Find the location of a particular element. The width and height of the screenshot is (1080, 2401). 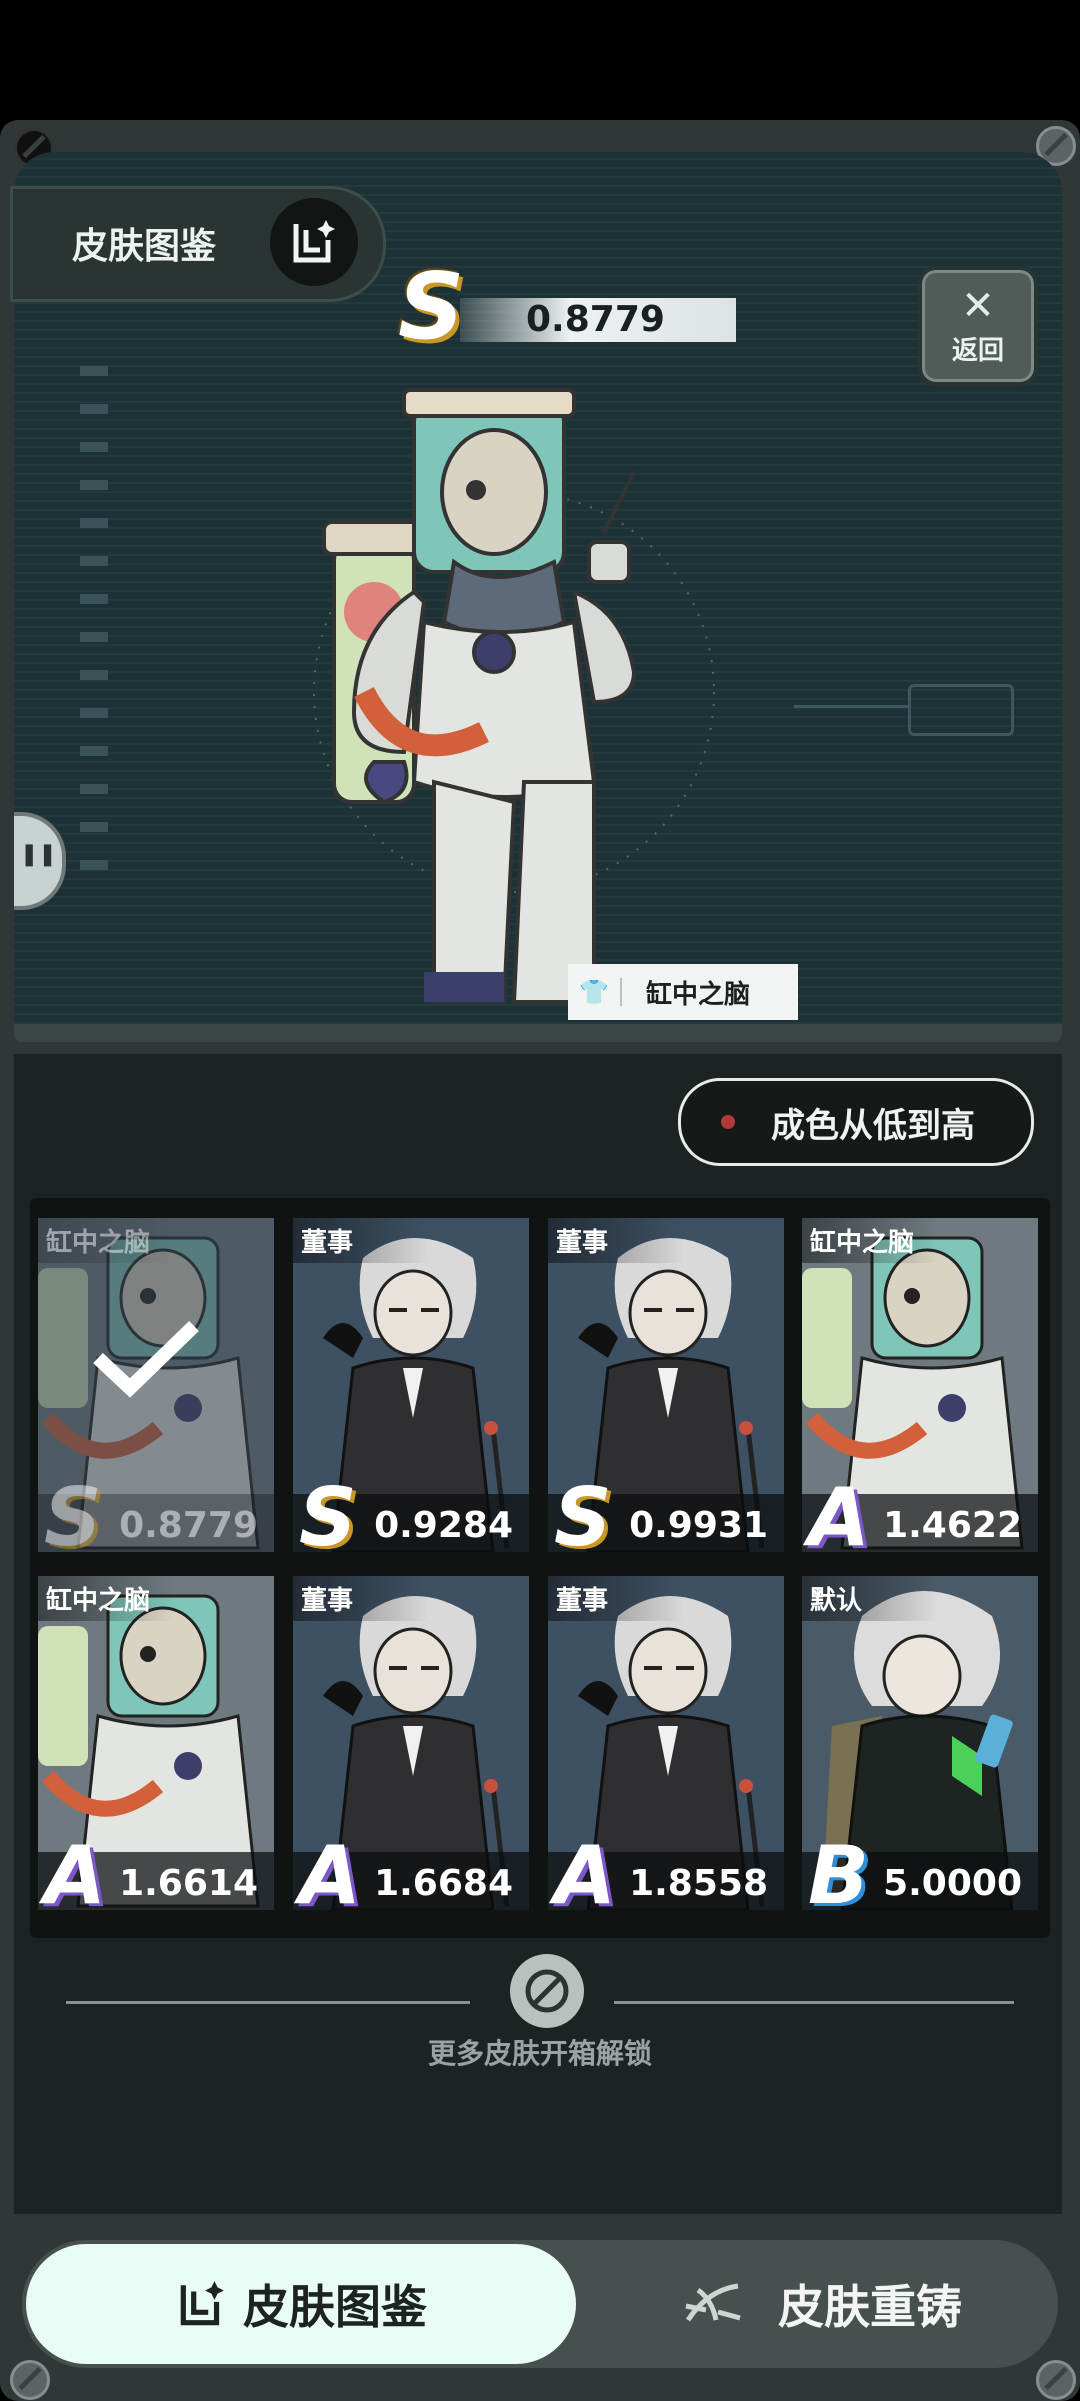

current-skin-tag: 👕 缸中之脑 is located at coordinates (683, 992).